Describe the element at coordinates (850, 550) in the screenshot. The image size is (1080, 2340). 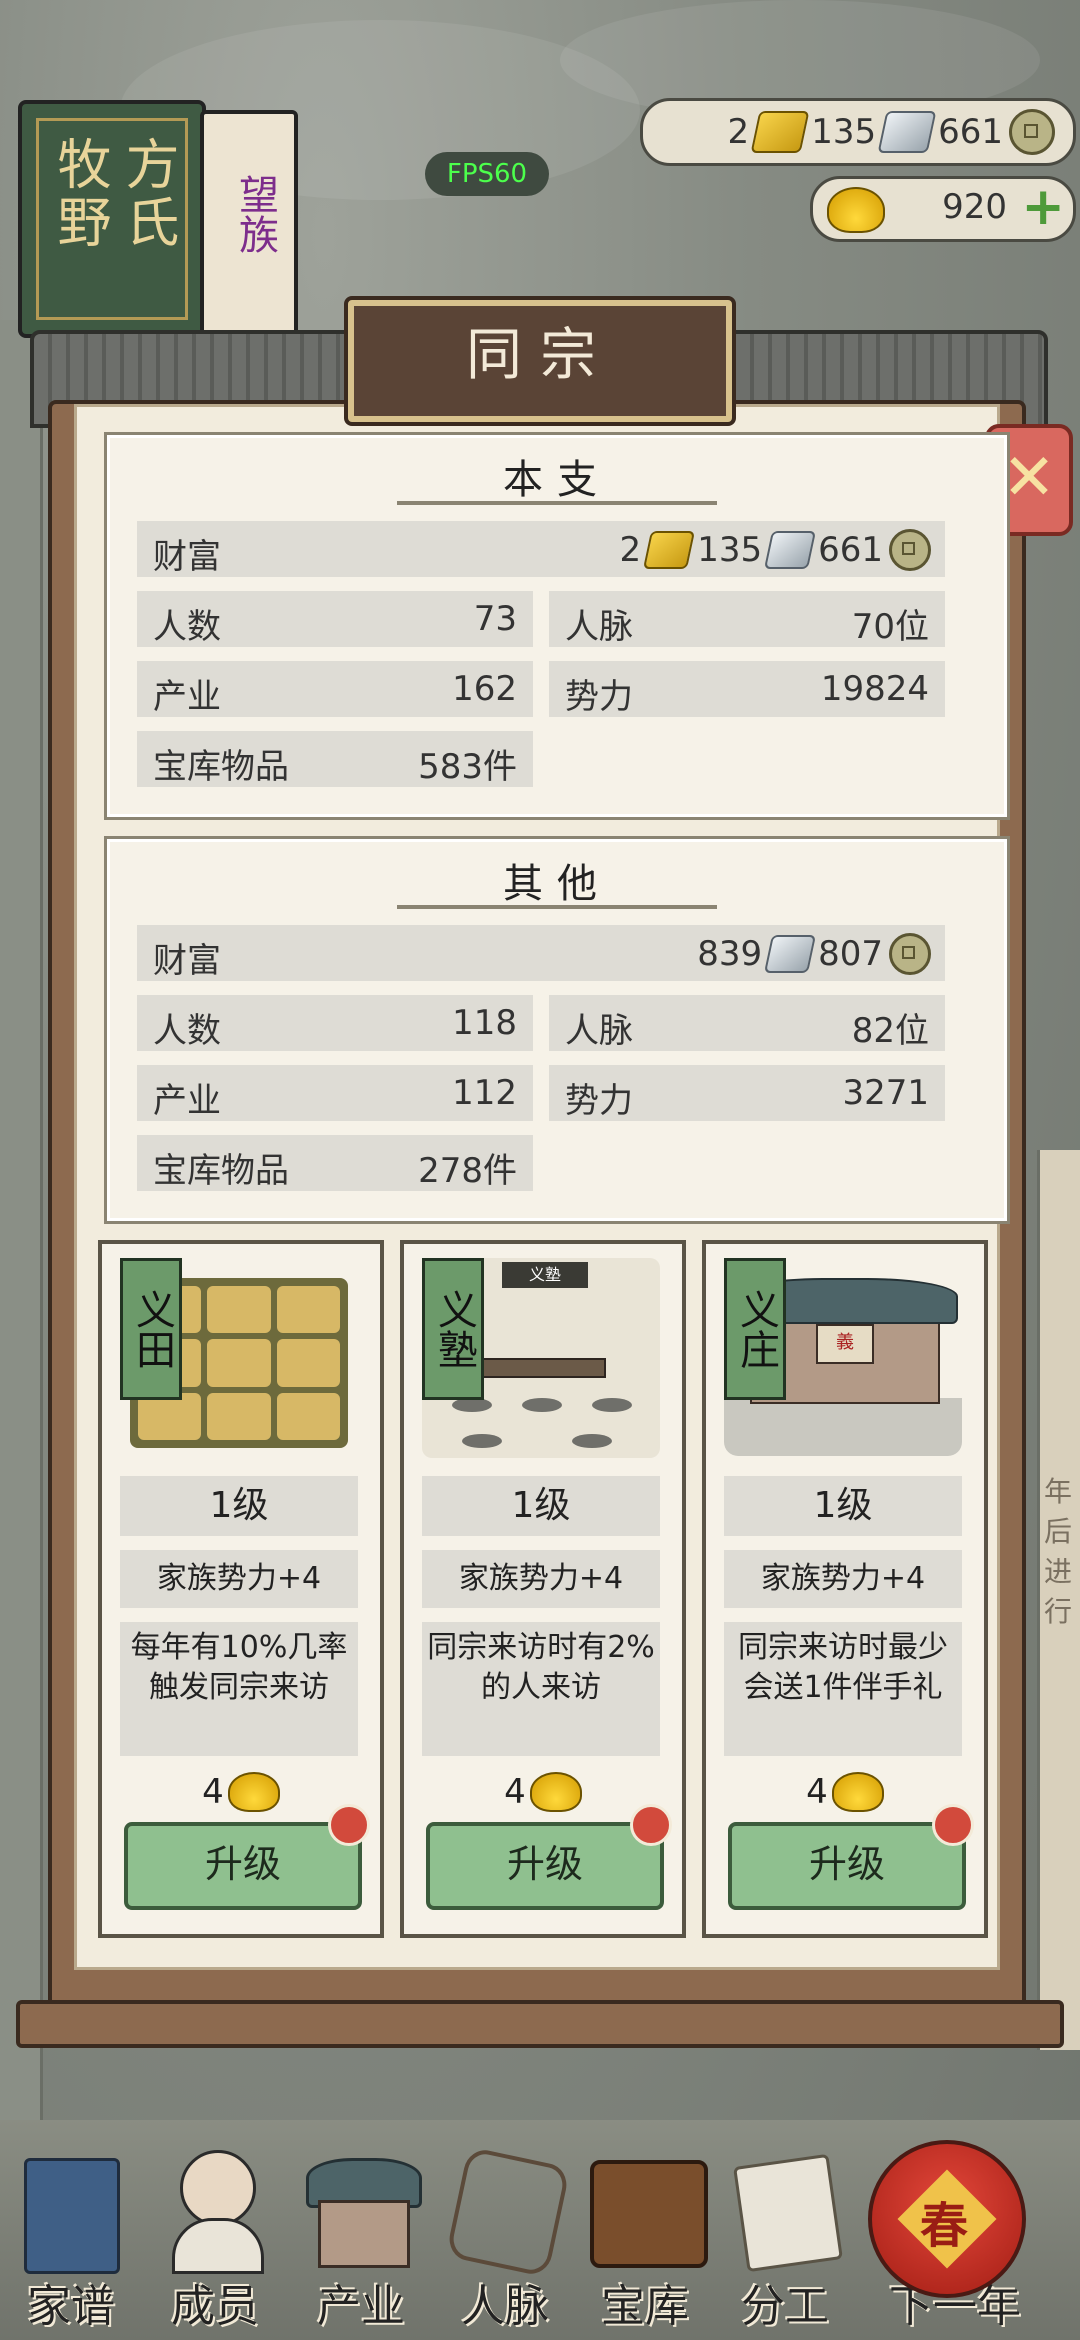
I see `wealth-copper-value: 661` at that location.